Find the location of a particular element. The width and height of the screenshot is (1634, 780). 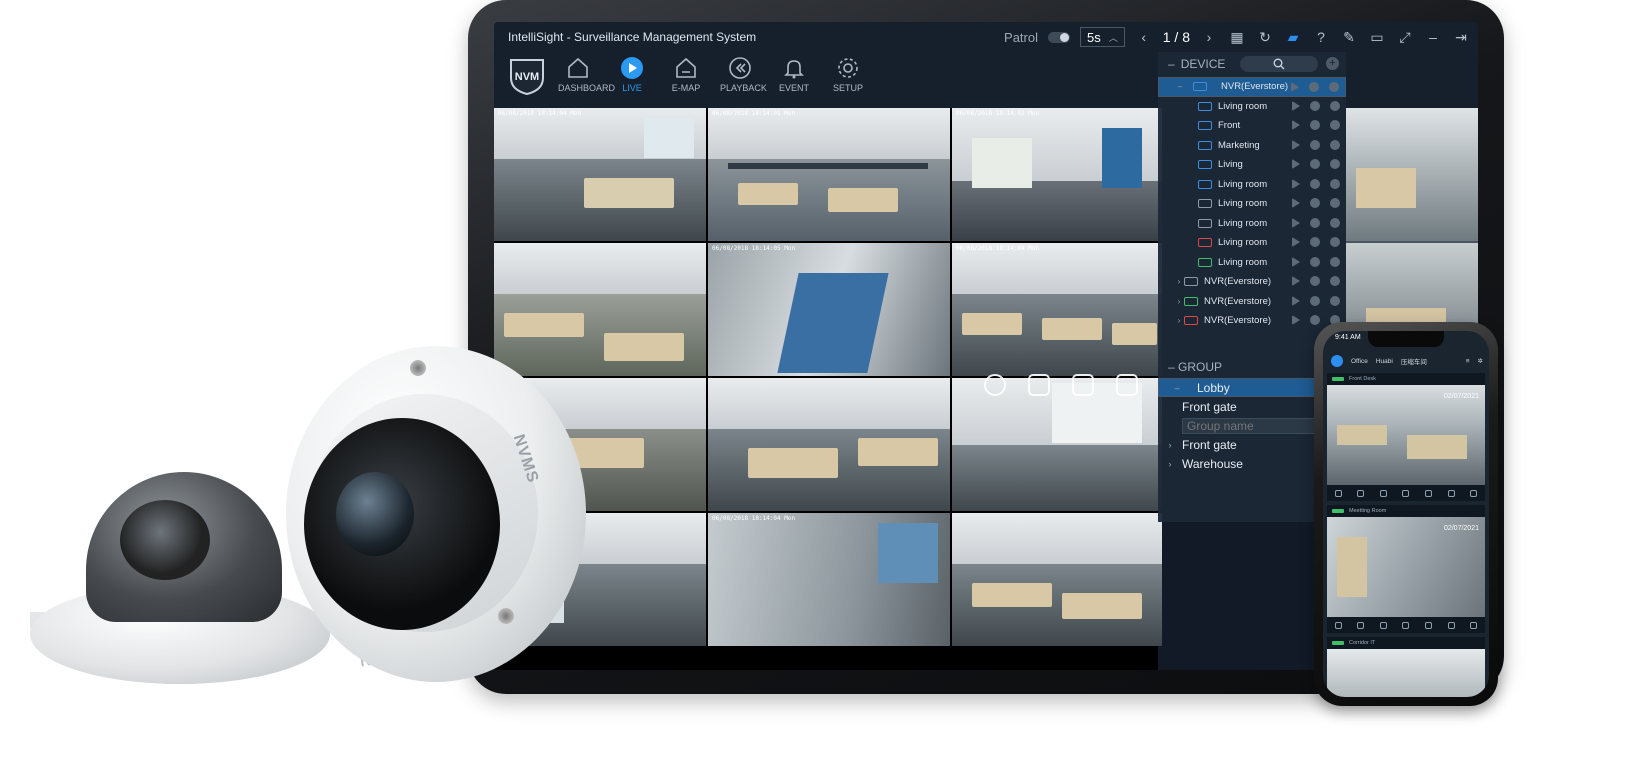

gear-icon: ✲ is located at coordinates (1480, 361).